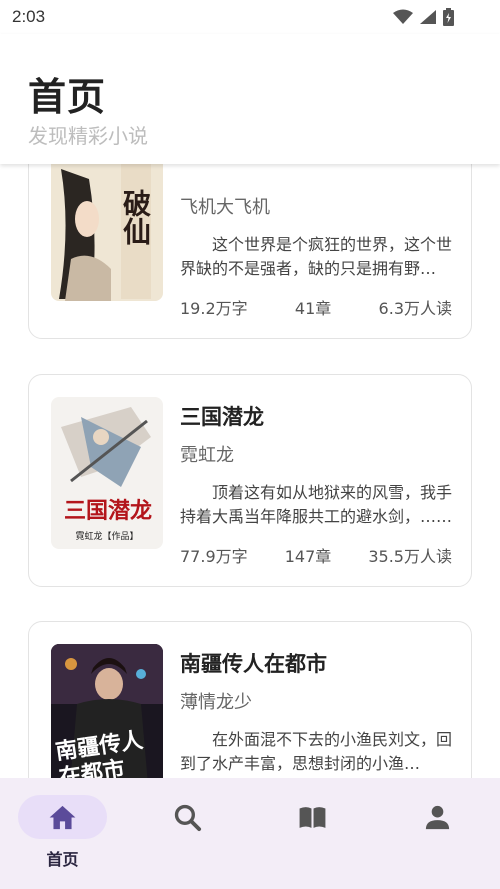 This screenshot has width=500, height=889. What do you see at coordinates (415, 308) in the screenshot?
I see `reader-count: 6.3万人读` at bounding box center [415, 308].